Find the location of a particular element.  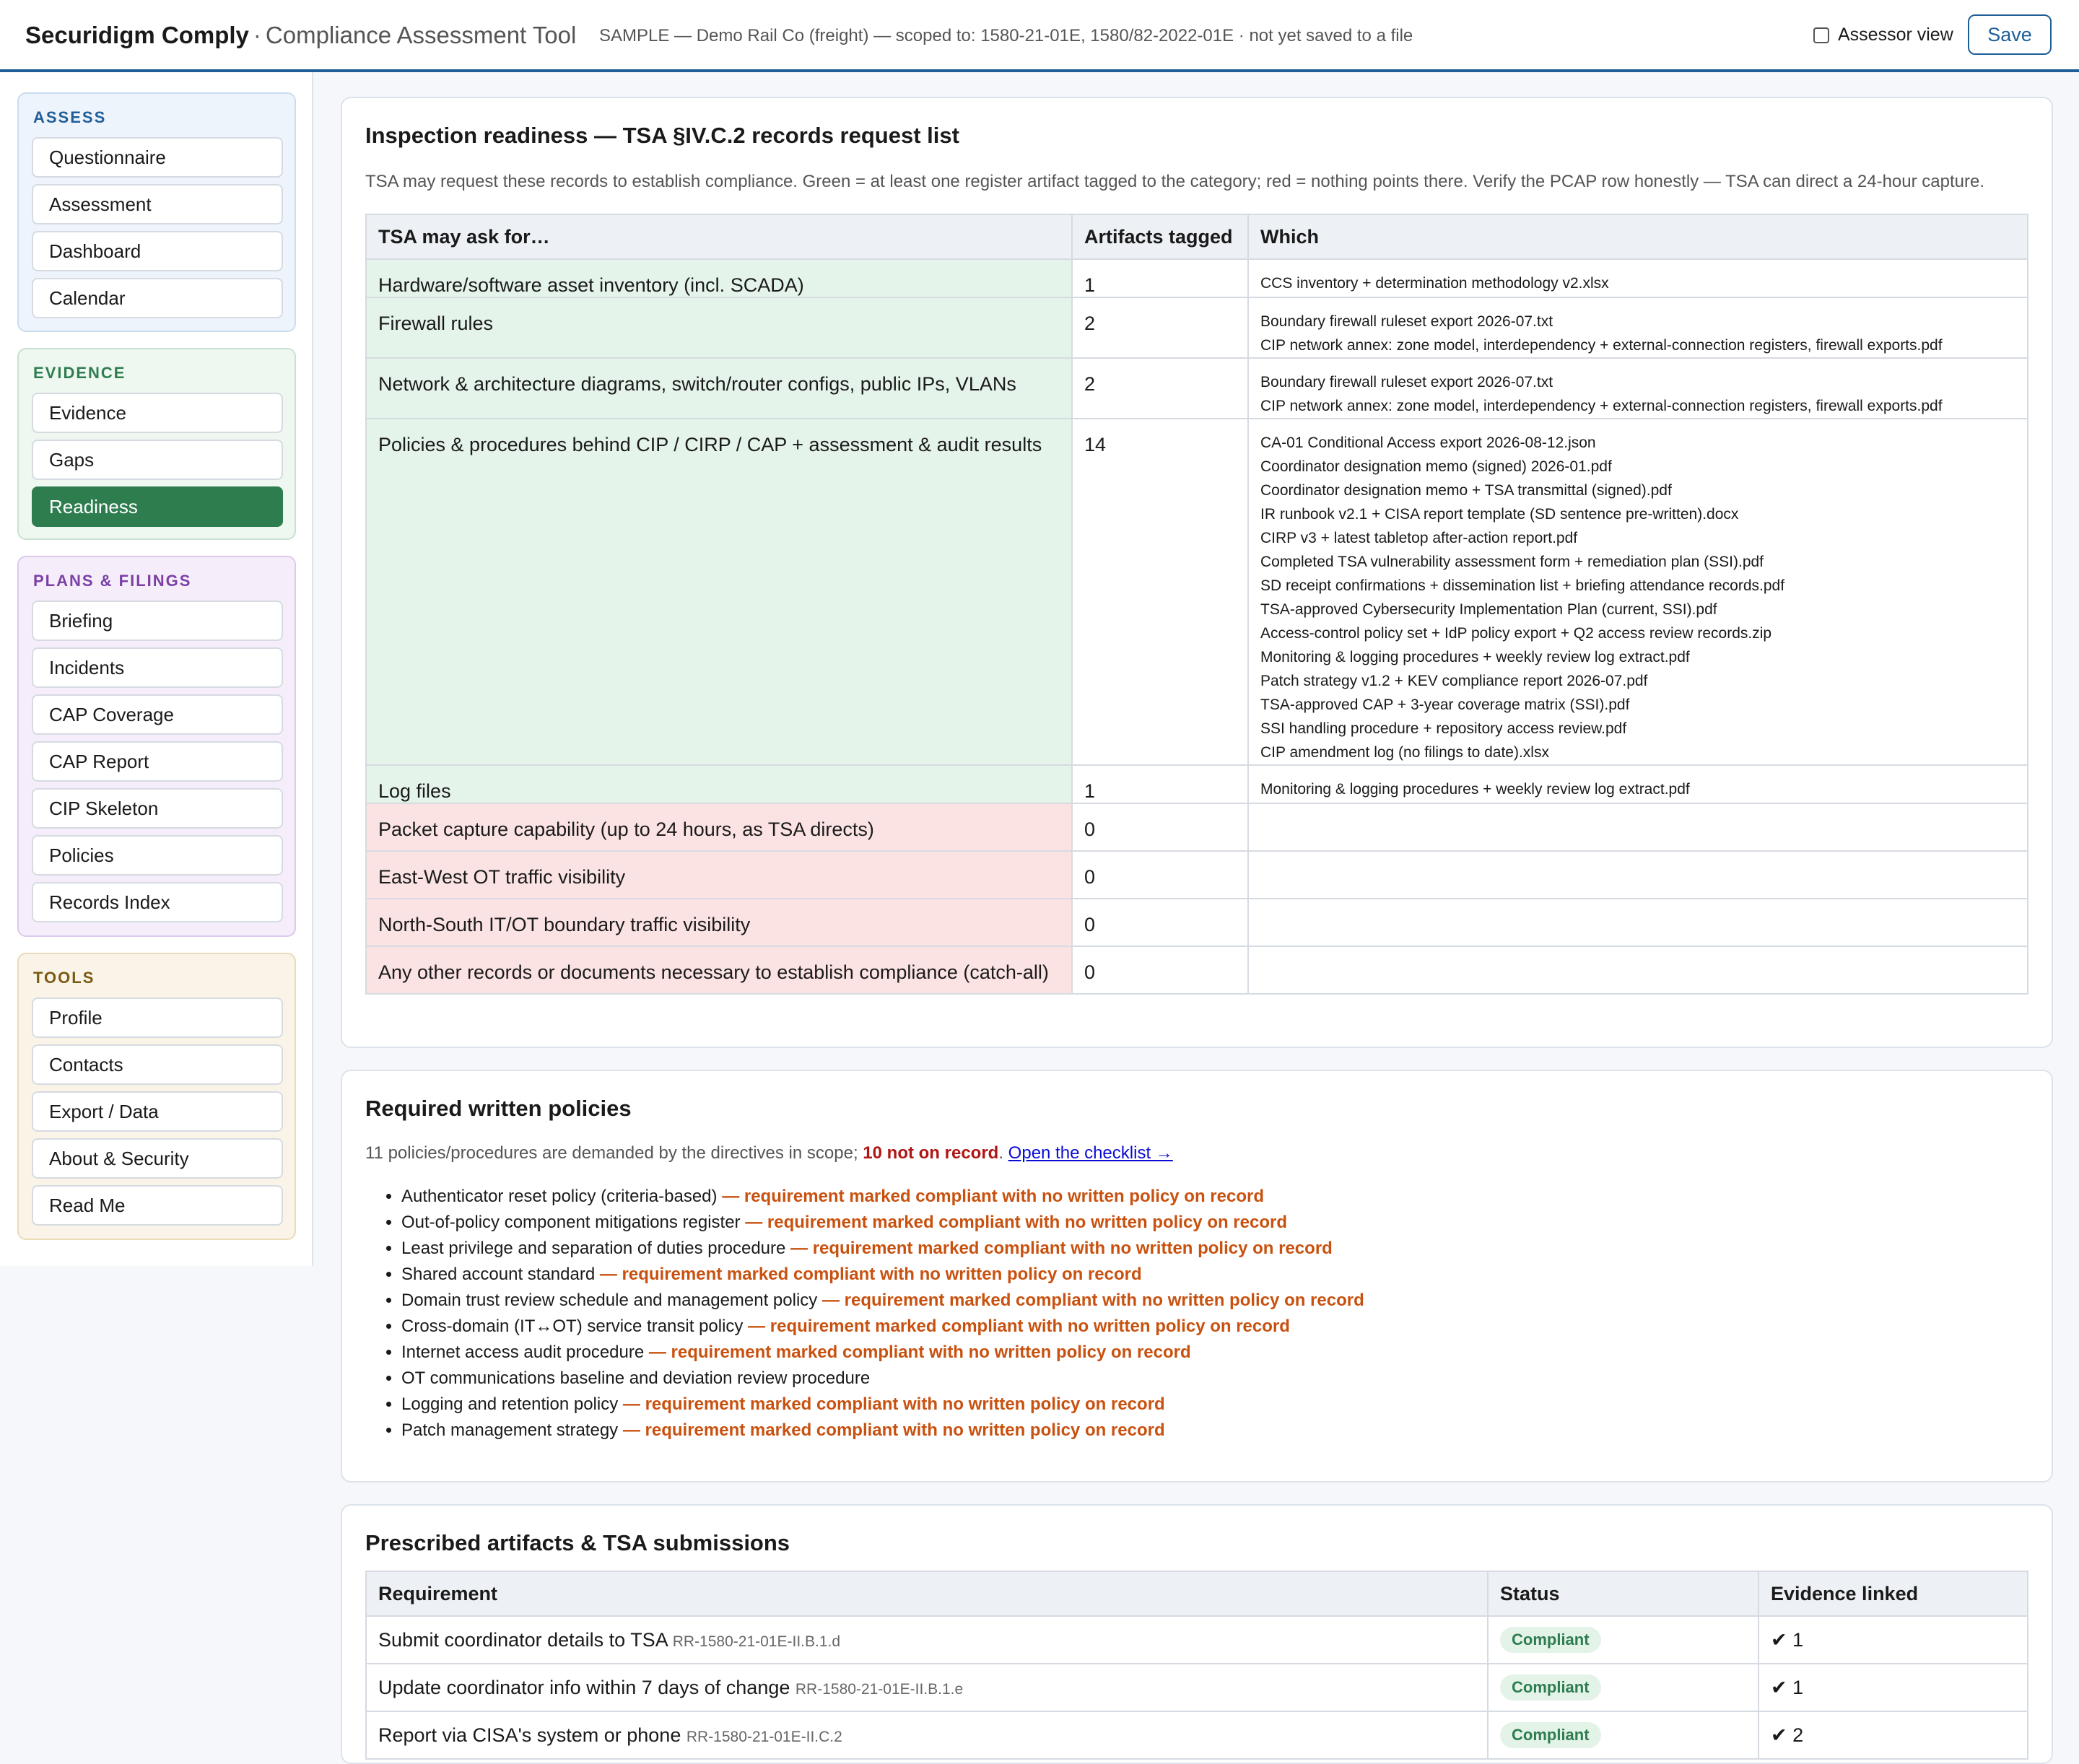

nav-item-read-me: Read Me is located at coordinates (157, 1205).